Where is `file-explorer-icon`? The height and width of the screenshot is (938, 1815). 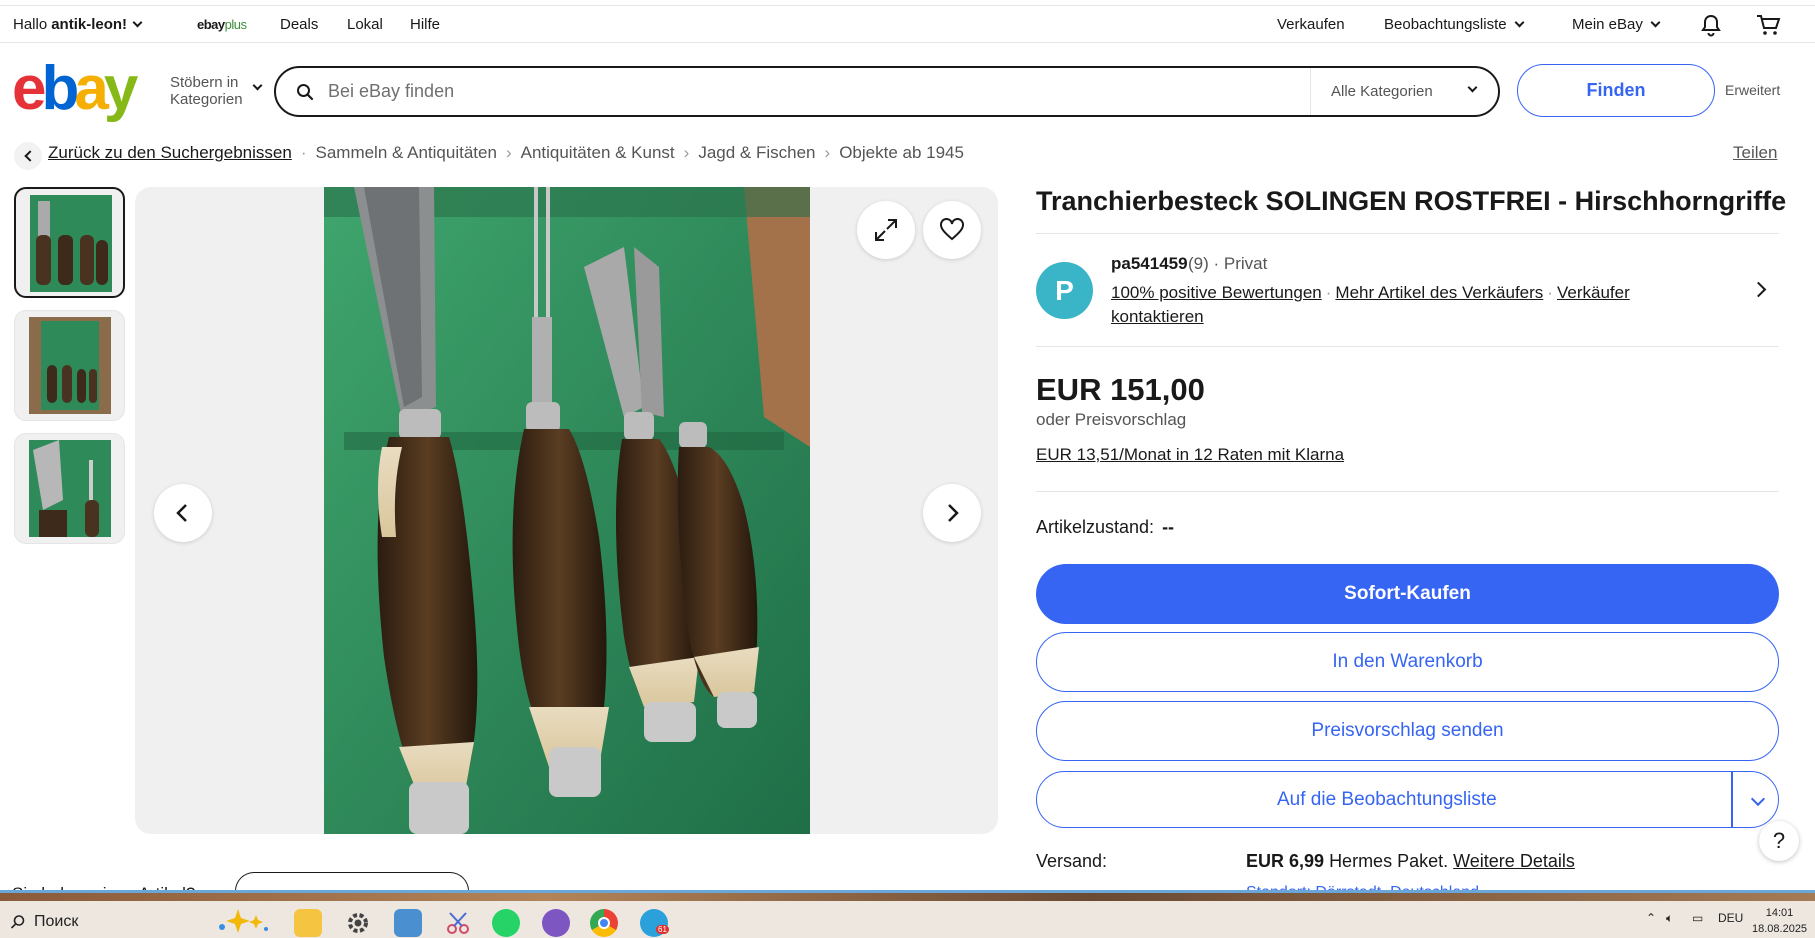 file-explorer-icon is located at coordinates (308, 923).